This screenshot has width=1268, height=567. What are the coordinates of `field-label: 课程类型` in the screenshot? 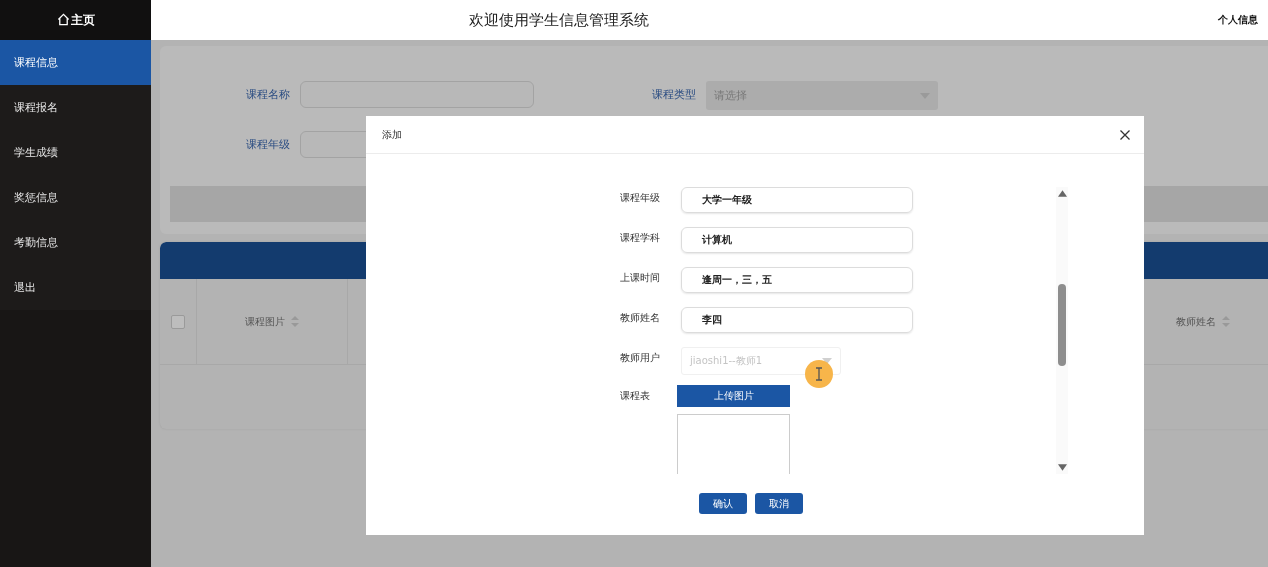 It's located at (674, 95).